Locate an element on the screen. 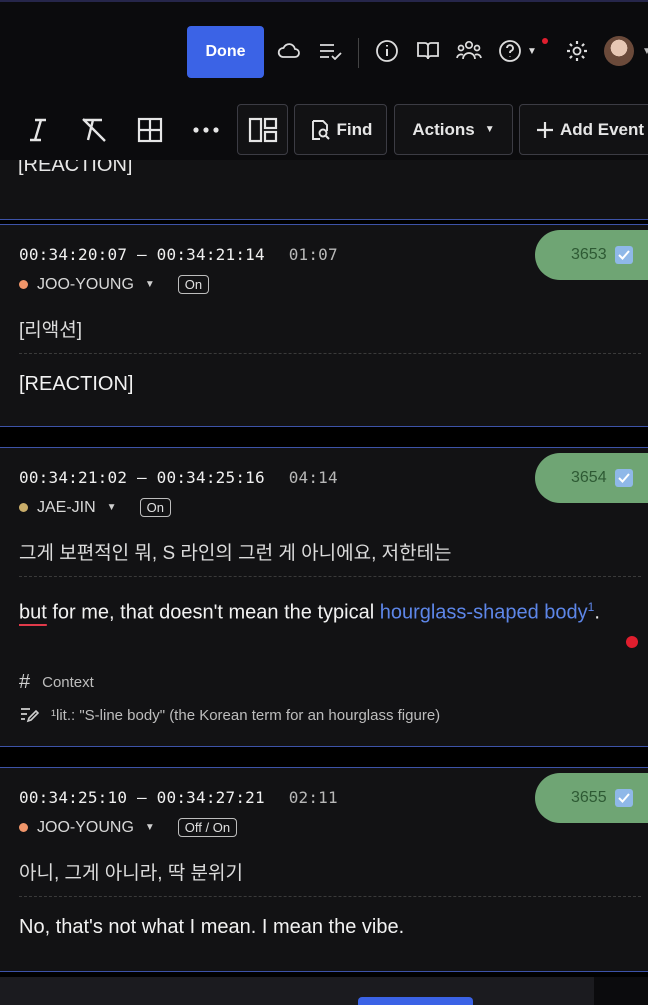 The image size is (648, 1005). event-number: 3653 is located at coordinates (589, 254).